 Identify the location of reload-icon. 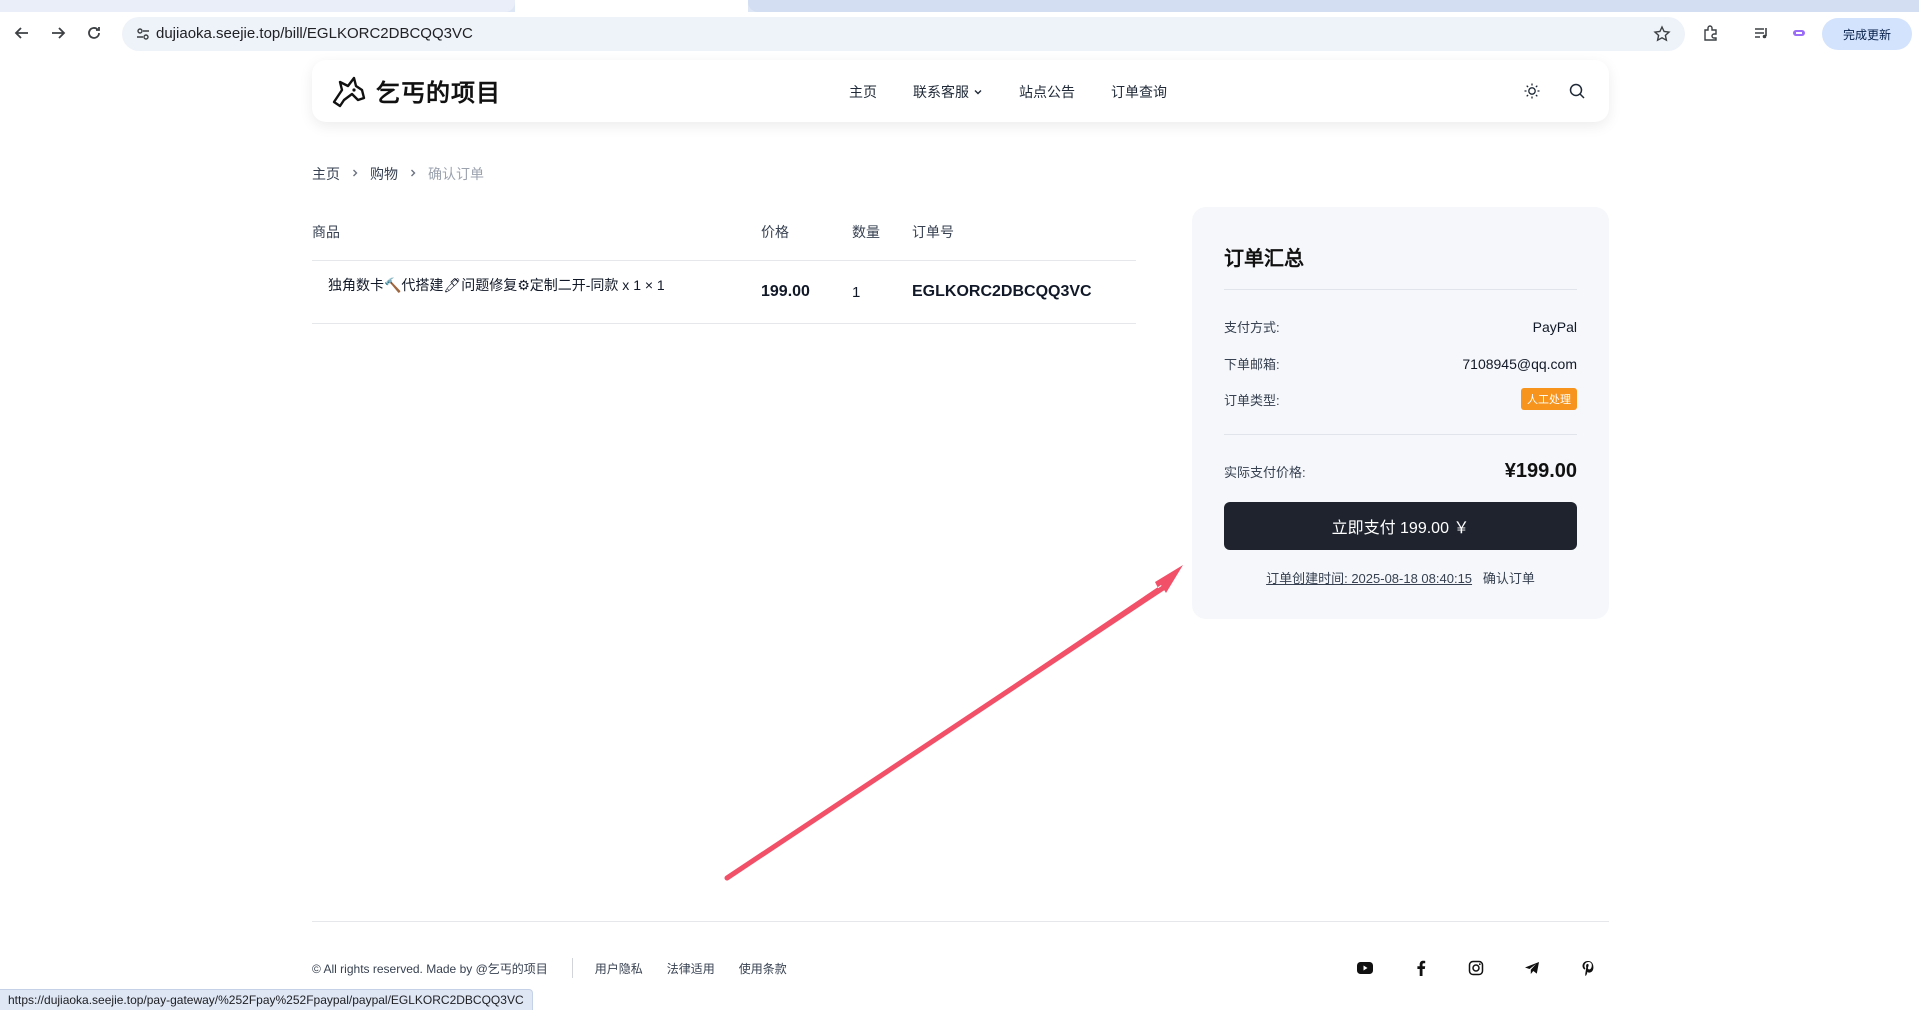
(94, 33).